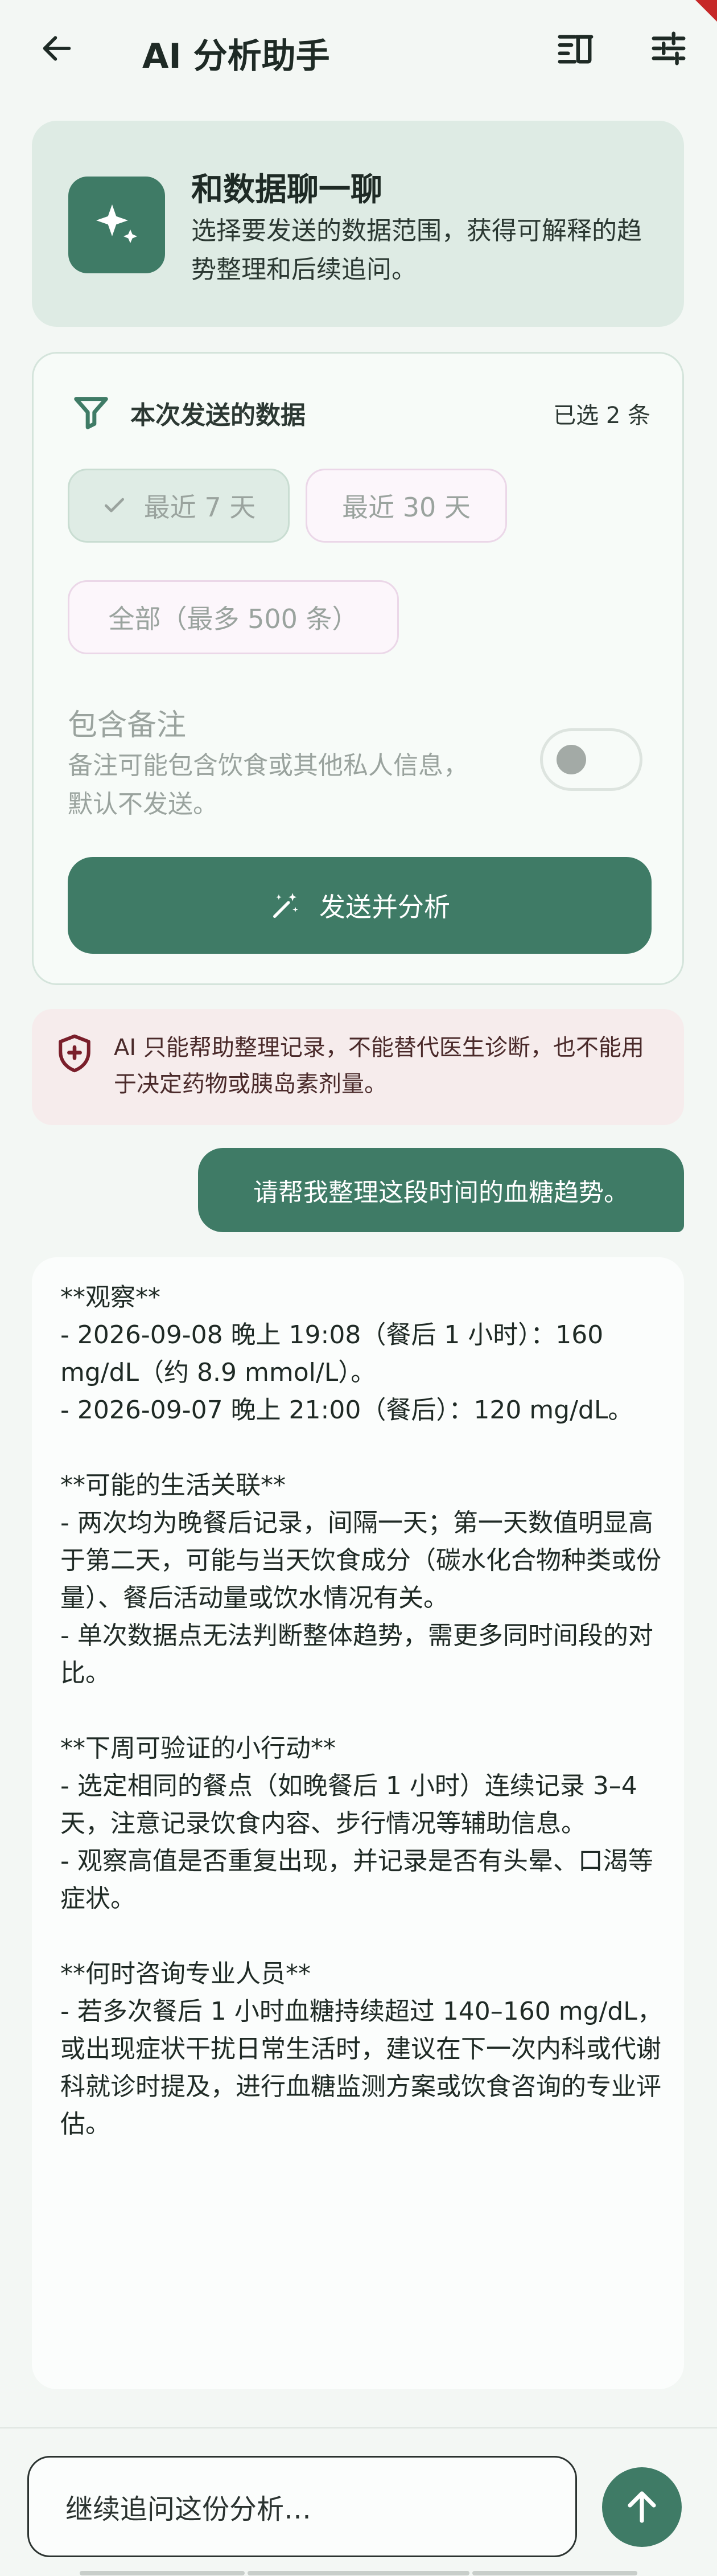 Image resolution: width=717 pixels, height=2576 pixels. What do you see at coordinates (601, 416) in the screenshot?
I see `selected-count: 已选 2 条` at bounding box center [601, 416].